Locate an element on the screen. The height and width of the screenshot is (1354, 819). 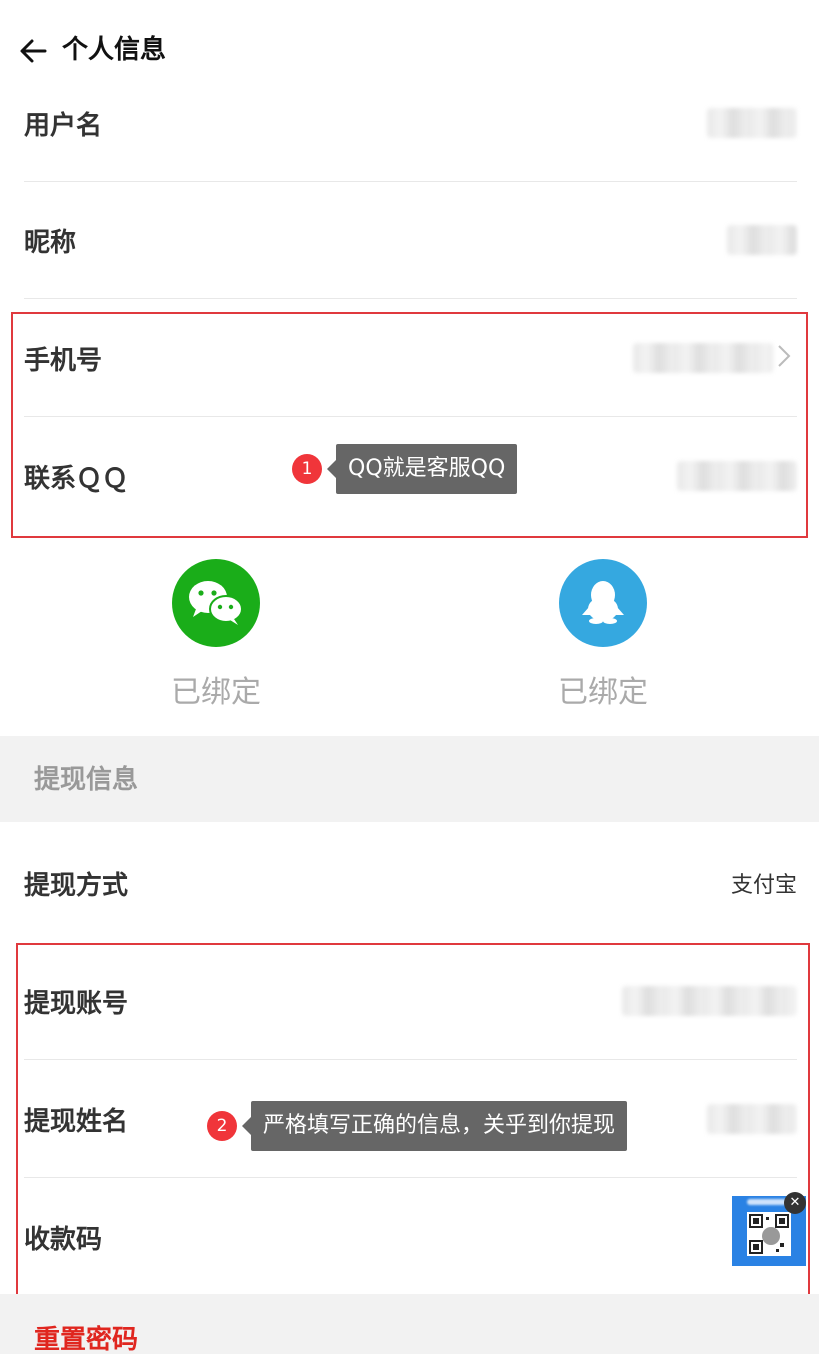
nickname-value is located at coordinates (762, 240).